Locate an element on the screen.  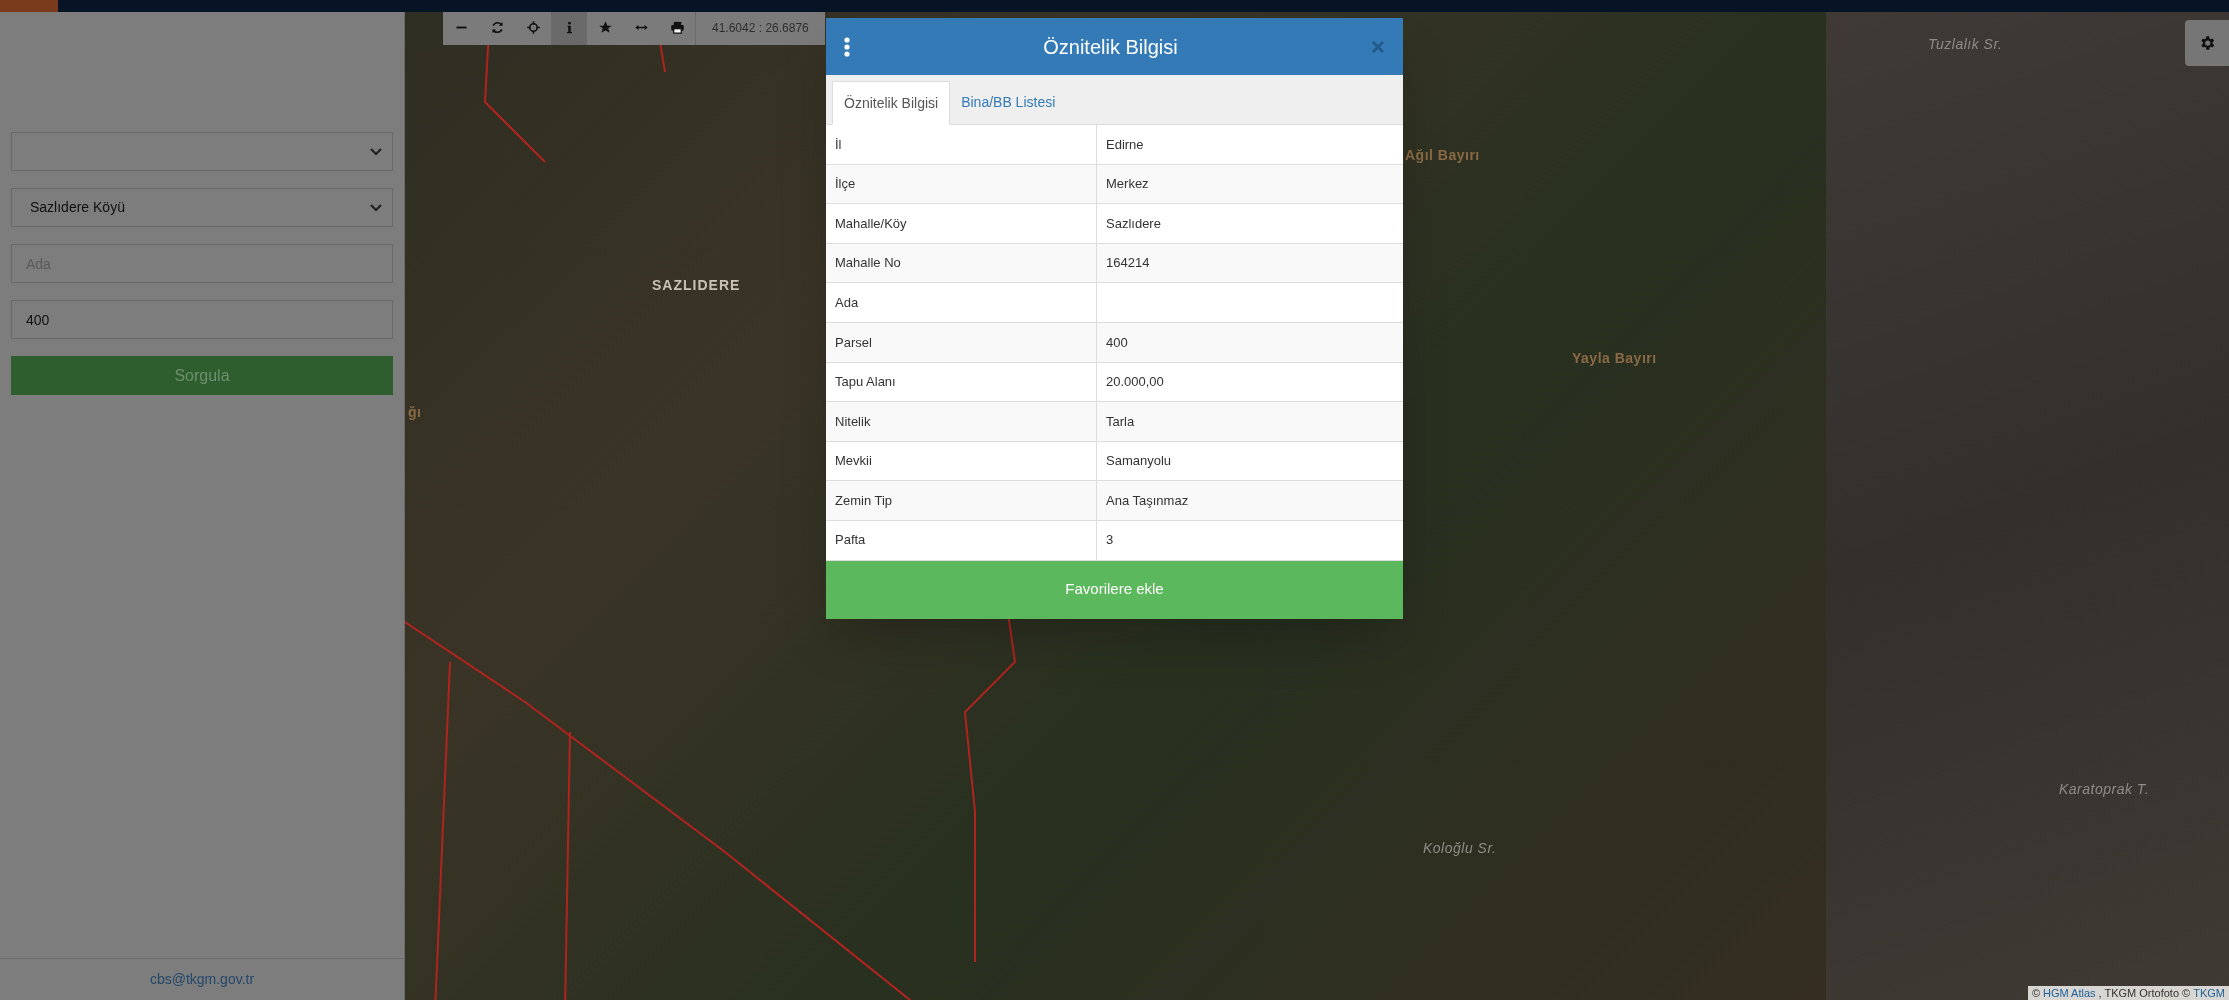
map-label: Tuzlalık Sr. is located at coordinates (1965, 44).